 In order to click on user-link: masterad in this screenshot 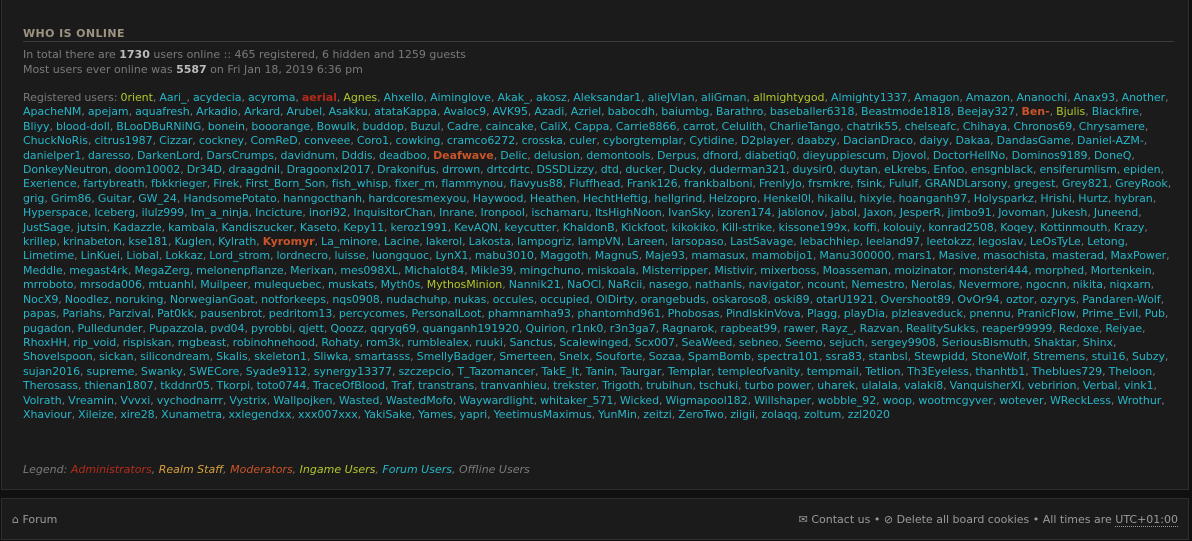, I will do `click(1078, 255)`.